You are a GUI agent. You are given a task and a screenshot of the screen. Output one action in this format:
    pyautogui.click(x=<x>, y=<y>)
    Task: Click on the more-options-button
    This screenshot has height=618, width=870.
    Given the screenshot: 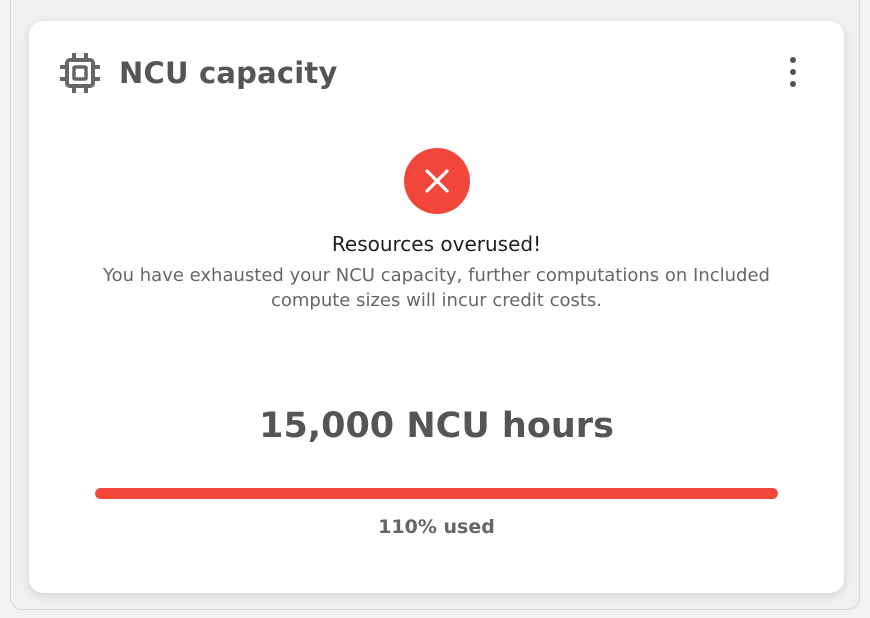 What is the action you would take?
    pyautogui.click(x=793, y=72)
    